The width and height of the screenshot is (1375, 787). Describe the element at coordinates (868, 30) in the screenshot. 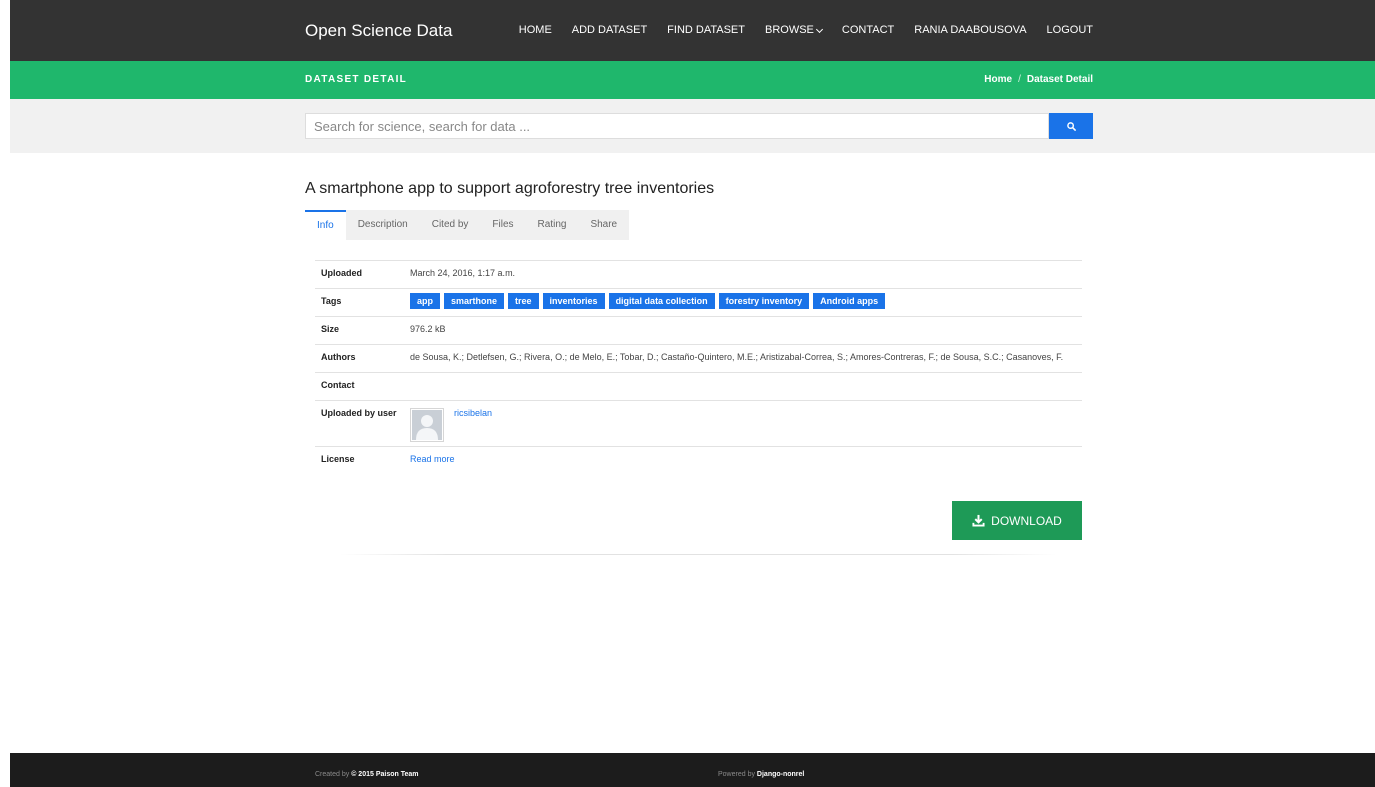

I see `nav-contact: CONTACT` at that location.